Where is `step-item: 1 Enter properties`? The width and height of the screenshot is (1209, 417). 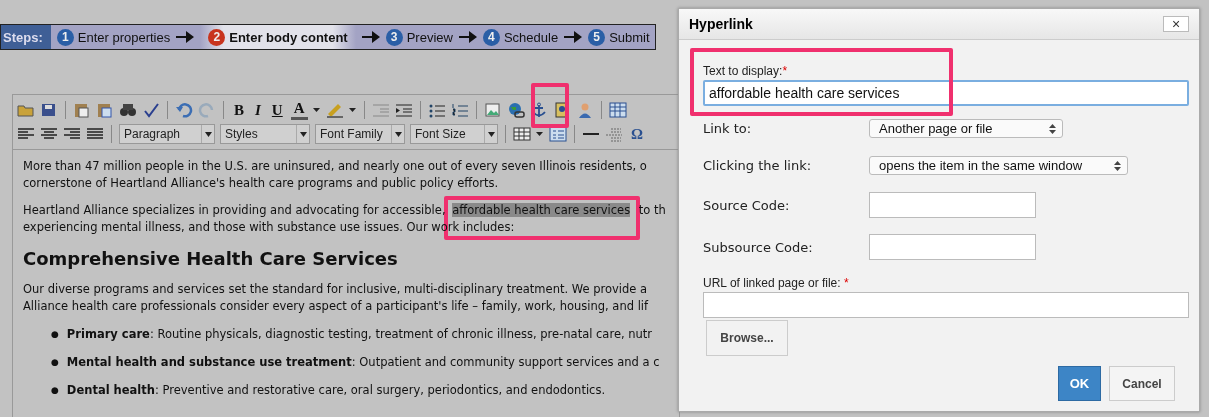 step-item: 1 Enter properties is located at coordinates (113, 37).